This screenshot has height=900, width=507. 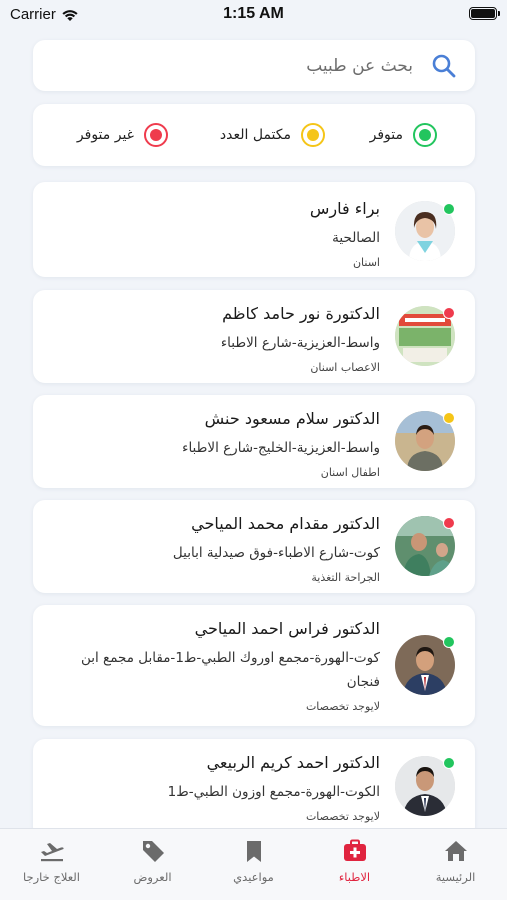 What do you see at coordinates (354, 850) in the screenshot?
I see `medical-kit-icon` at bounding box center [354, 850].